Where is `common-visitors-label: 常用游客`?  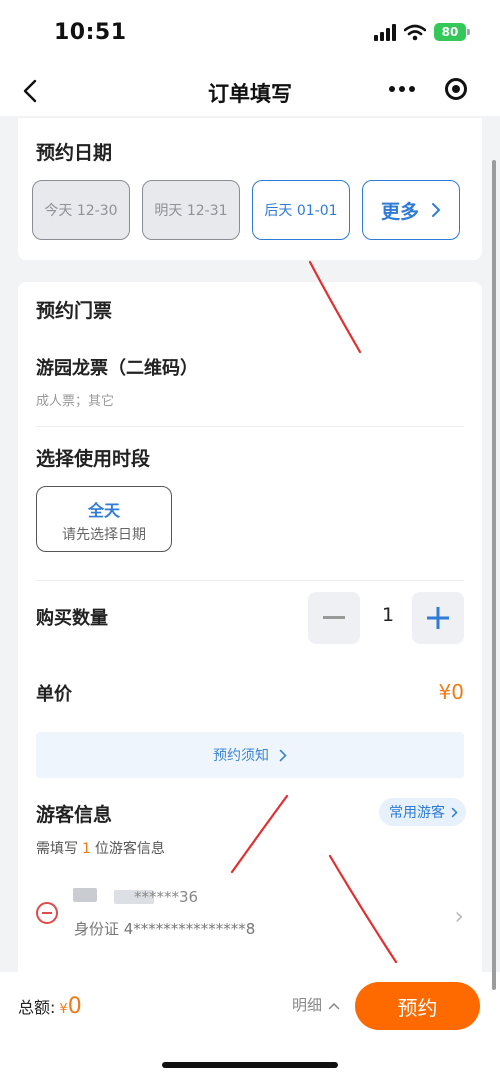
common-visitors-label: 常用游客 is located at coordinates (417, 813).